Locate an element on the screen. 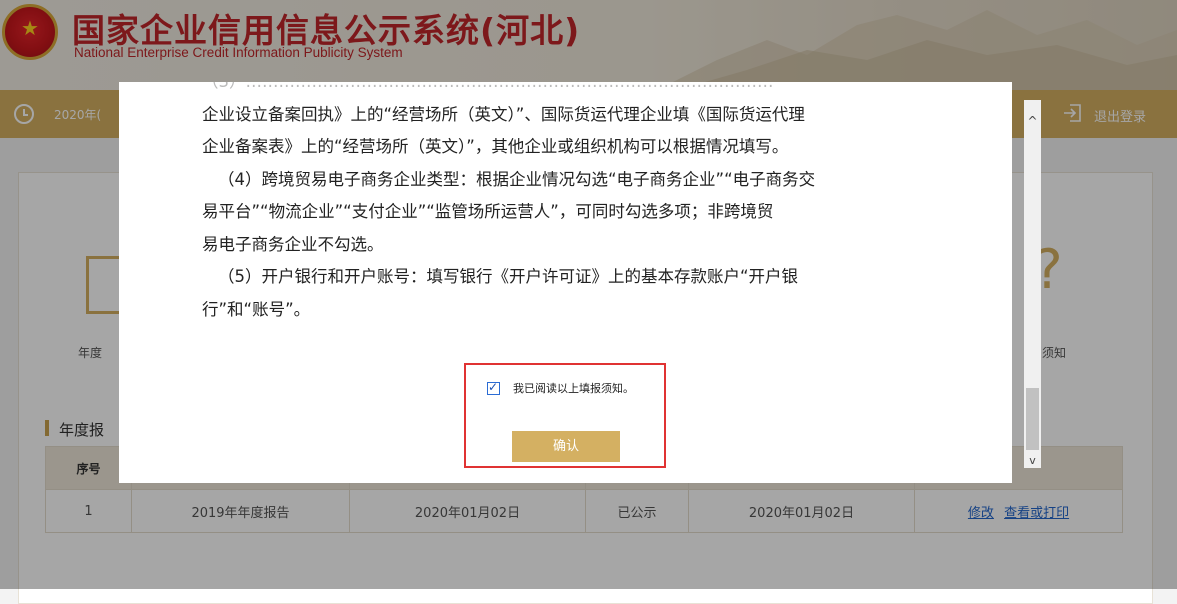 This screenshot has width=1177, height=604. notice-line: 易电子商务企业不勾选。 is located at coordinates (293, 244).